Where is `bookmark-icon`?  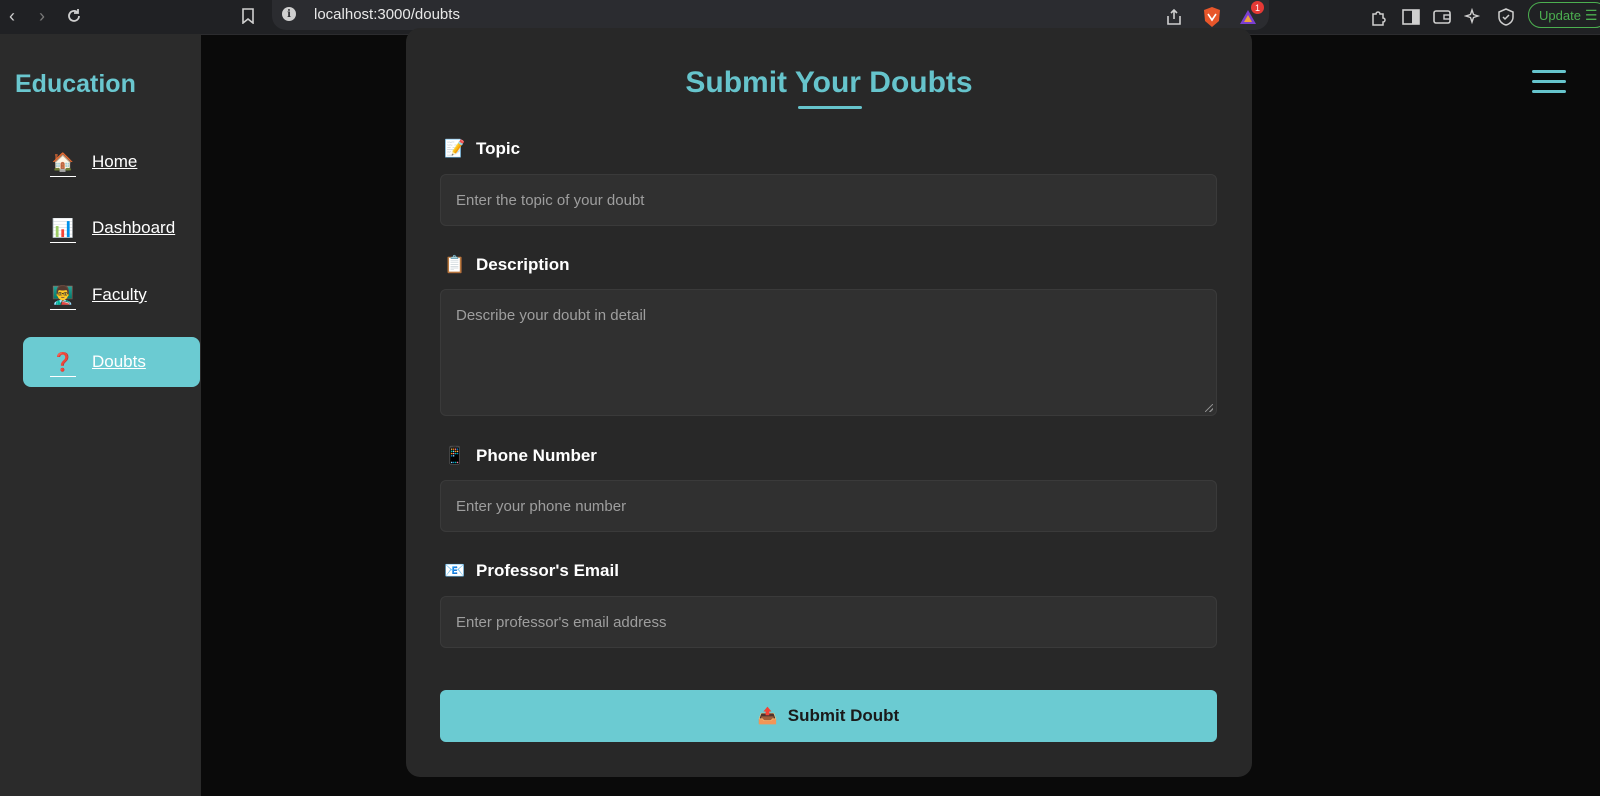
bookmark-icon is located at coordinates (248, 16).